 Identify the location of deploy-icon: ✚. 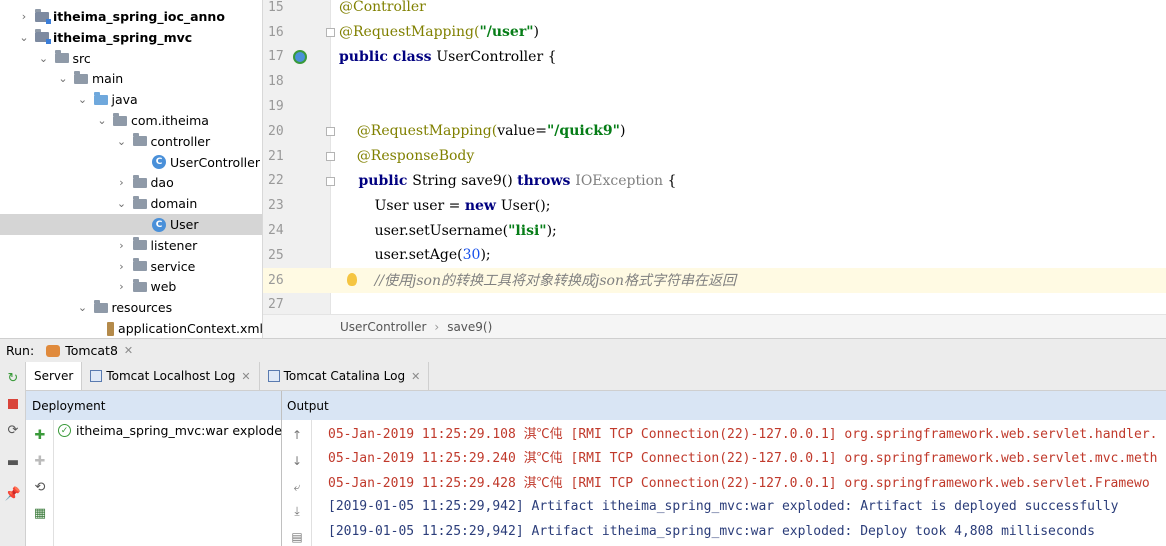
(40, 435).